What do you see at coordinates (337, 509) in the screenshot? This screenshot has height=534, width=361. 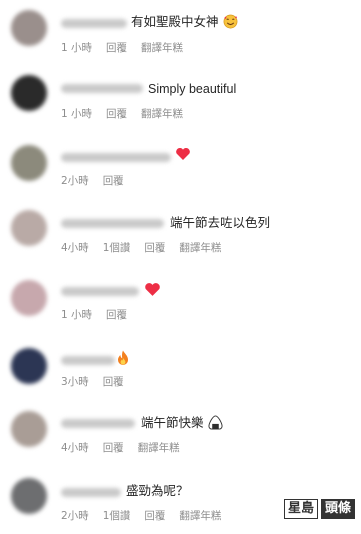 I see `watermark-part2: 頭條` at bounding box center [337, 509].